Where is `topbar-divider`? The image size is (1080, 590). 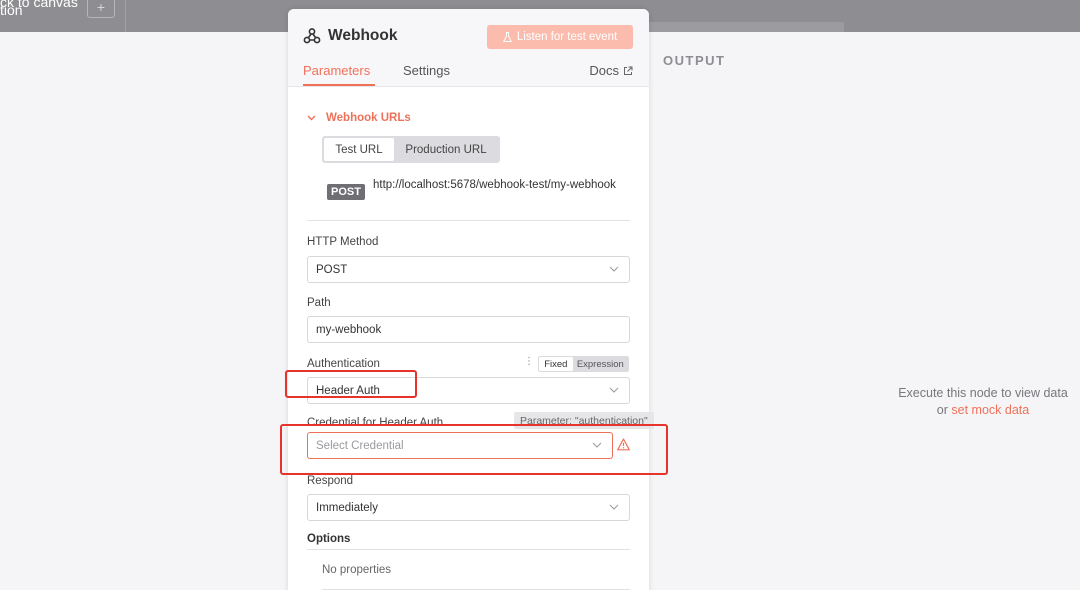
topbar-divider is located at coordinates (125, 16).